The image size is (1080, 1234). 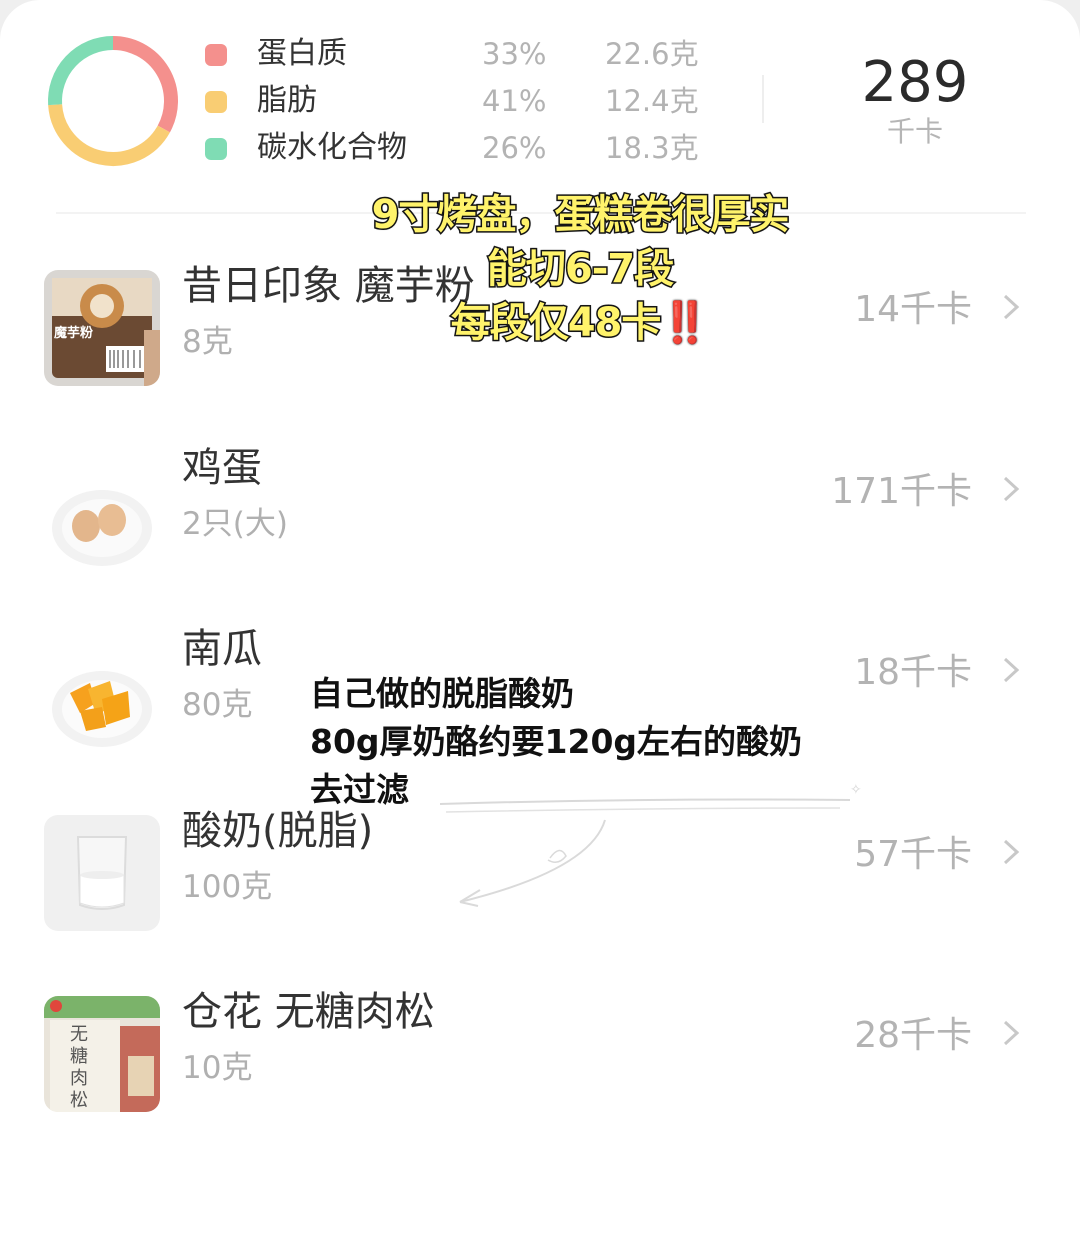 What do you see at coordinates (227, 887) in the screenshot?
I see `food-amount: 100克` at bounding box center [227, 887].